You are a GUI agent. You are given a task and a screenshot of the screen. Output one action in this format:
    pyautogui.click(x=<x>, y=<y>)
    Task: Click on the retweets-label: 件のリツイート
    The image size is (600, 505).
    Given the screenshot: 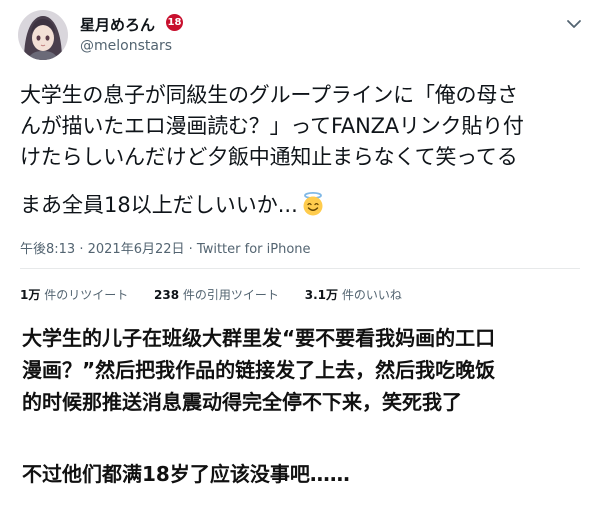 What is the action you would take?
    pyautogui.click(x=86, y=295)
    